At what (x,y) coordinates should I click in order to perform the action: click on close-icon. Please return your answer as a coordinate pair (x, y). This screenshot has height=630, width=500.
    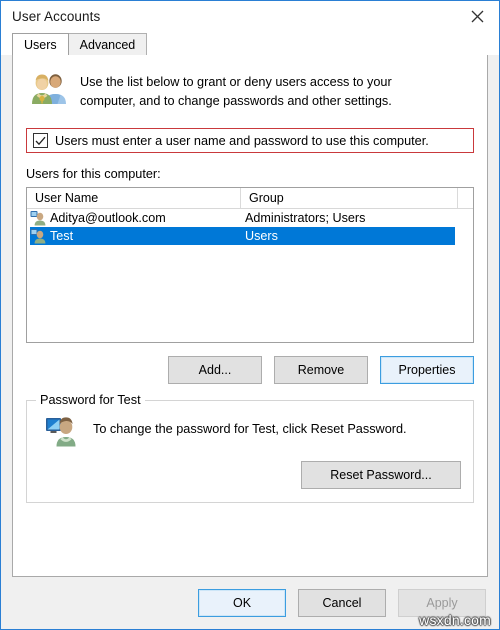
    Looking at the image, I should click on (477, 16).